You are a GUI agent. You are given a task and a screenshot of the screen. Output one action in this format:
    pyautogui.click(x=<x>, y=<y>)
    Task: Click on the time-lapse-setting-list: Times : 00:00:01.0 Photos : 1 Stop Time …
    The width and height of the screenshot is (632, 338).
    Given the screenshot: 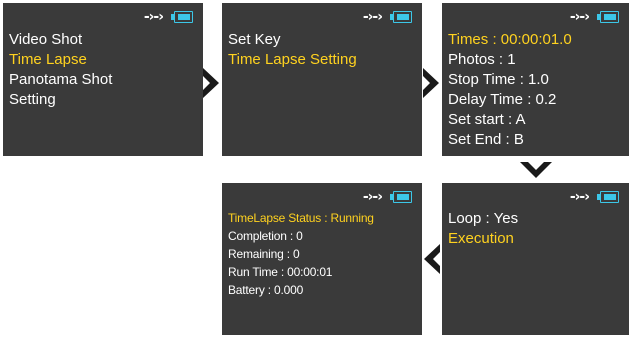 What is the action you would take?
    pyautogui.click(x=510, y=90)
    